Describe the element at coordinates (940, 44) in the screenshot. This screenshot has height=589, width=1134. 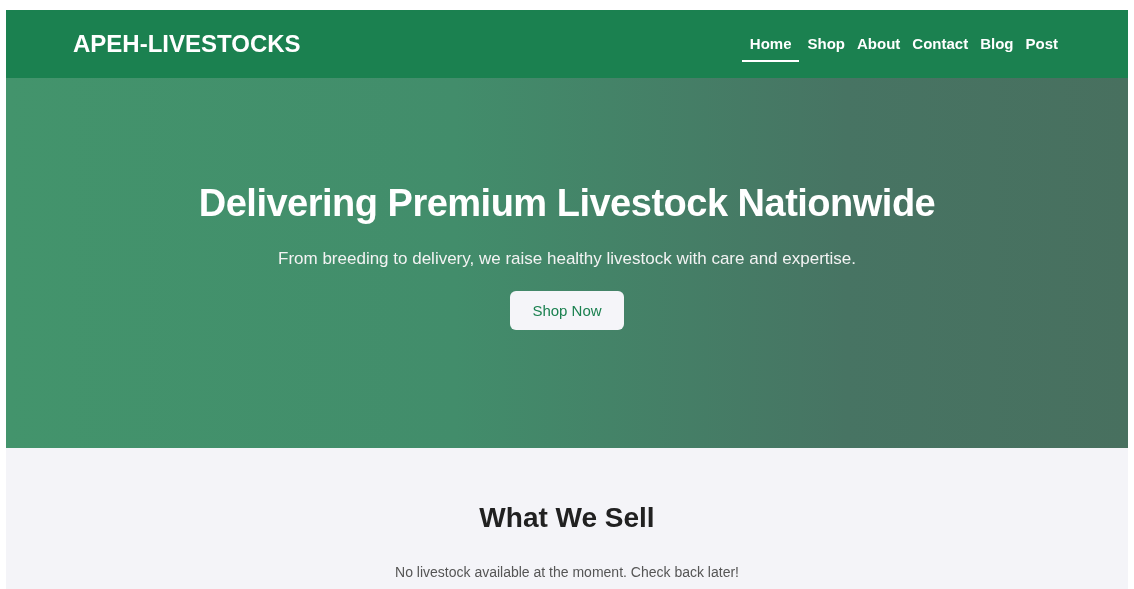
I see `nav-link: Contact` at that location.